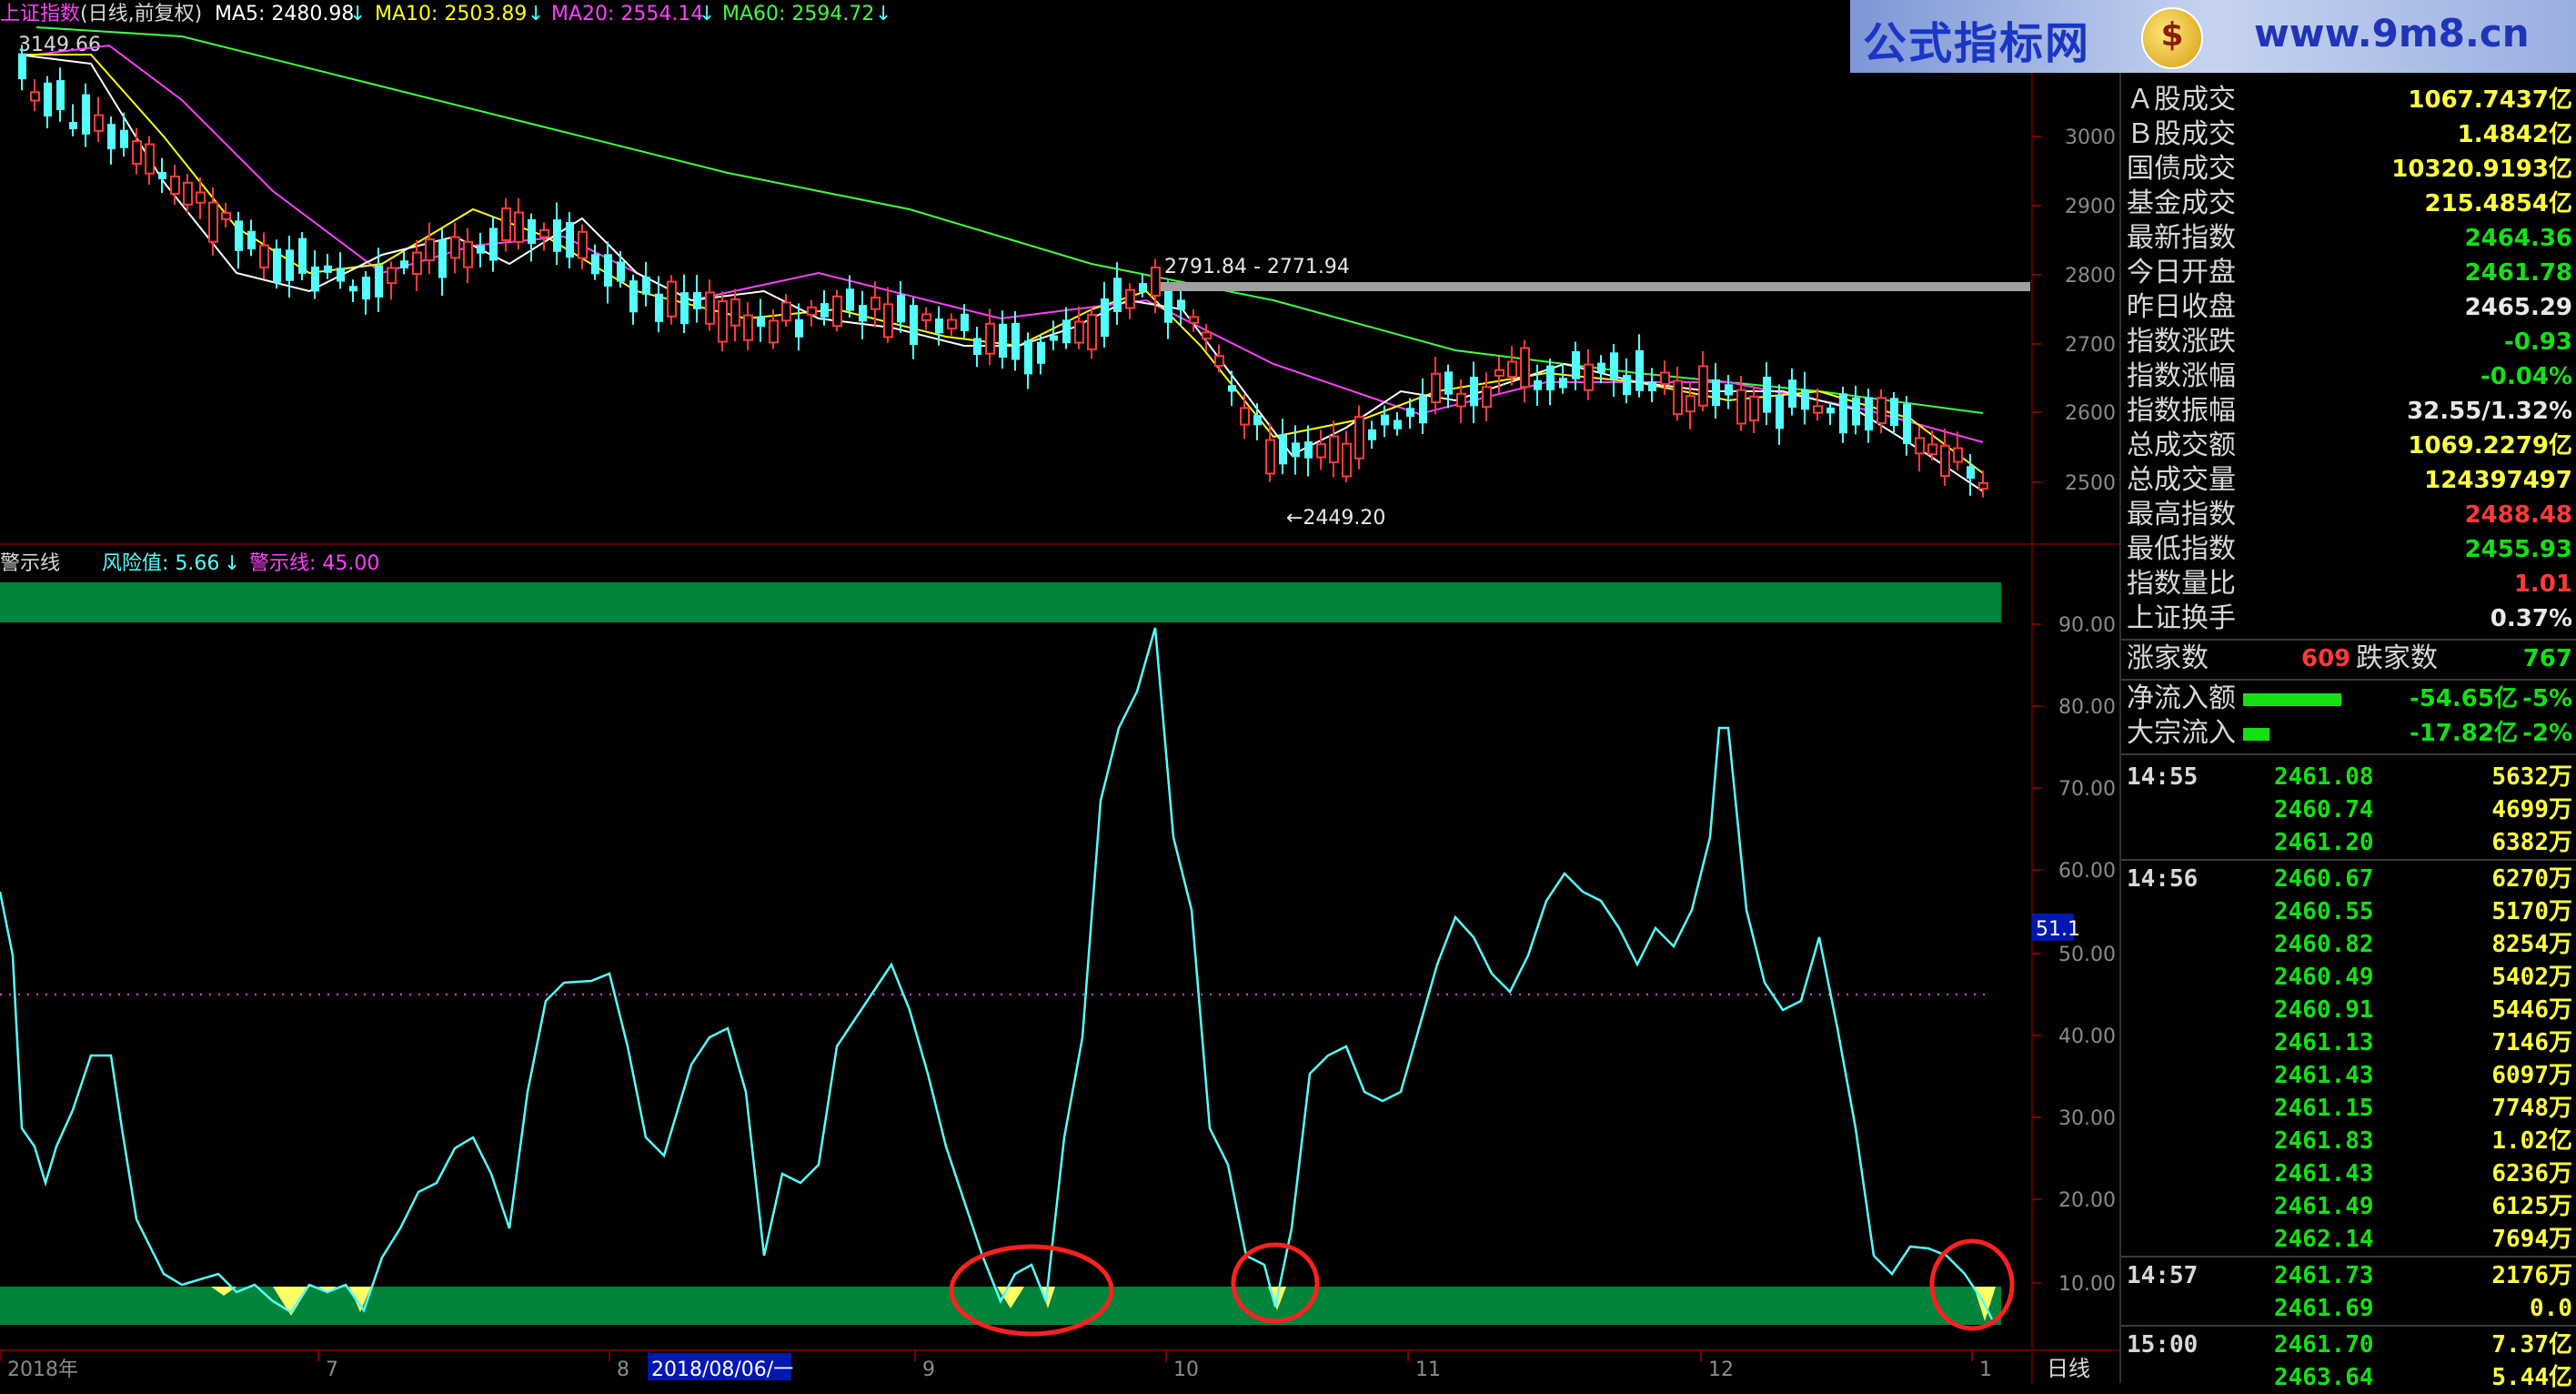 The width and height of the screenshot is (2576, 1394). Describe the element at coordinates (2324, 1275) in the screenshot. I see `tick-price: 2461.73` at that location.